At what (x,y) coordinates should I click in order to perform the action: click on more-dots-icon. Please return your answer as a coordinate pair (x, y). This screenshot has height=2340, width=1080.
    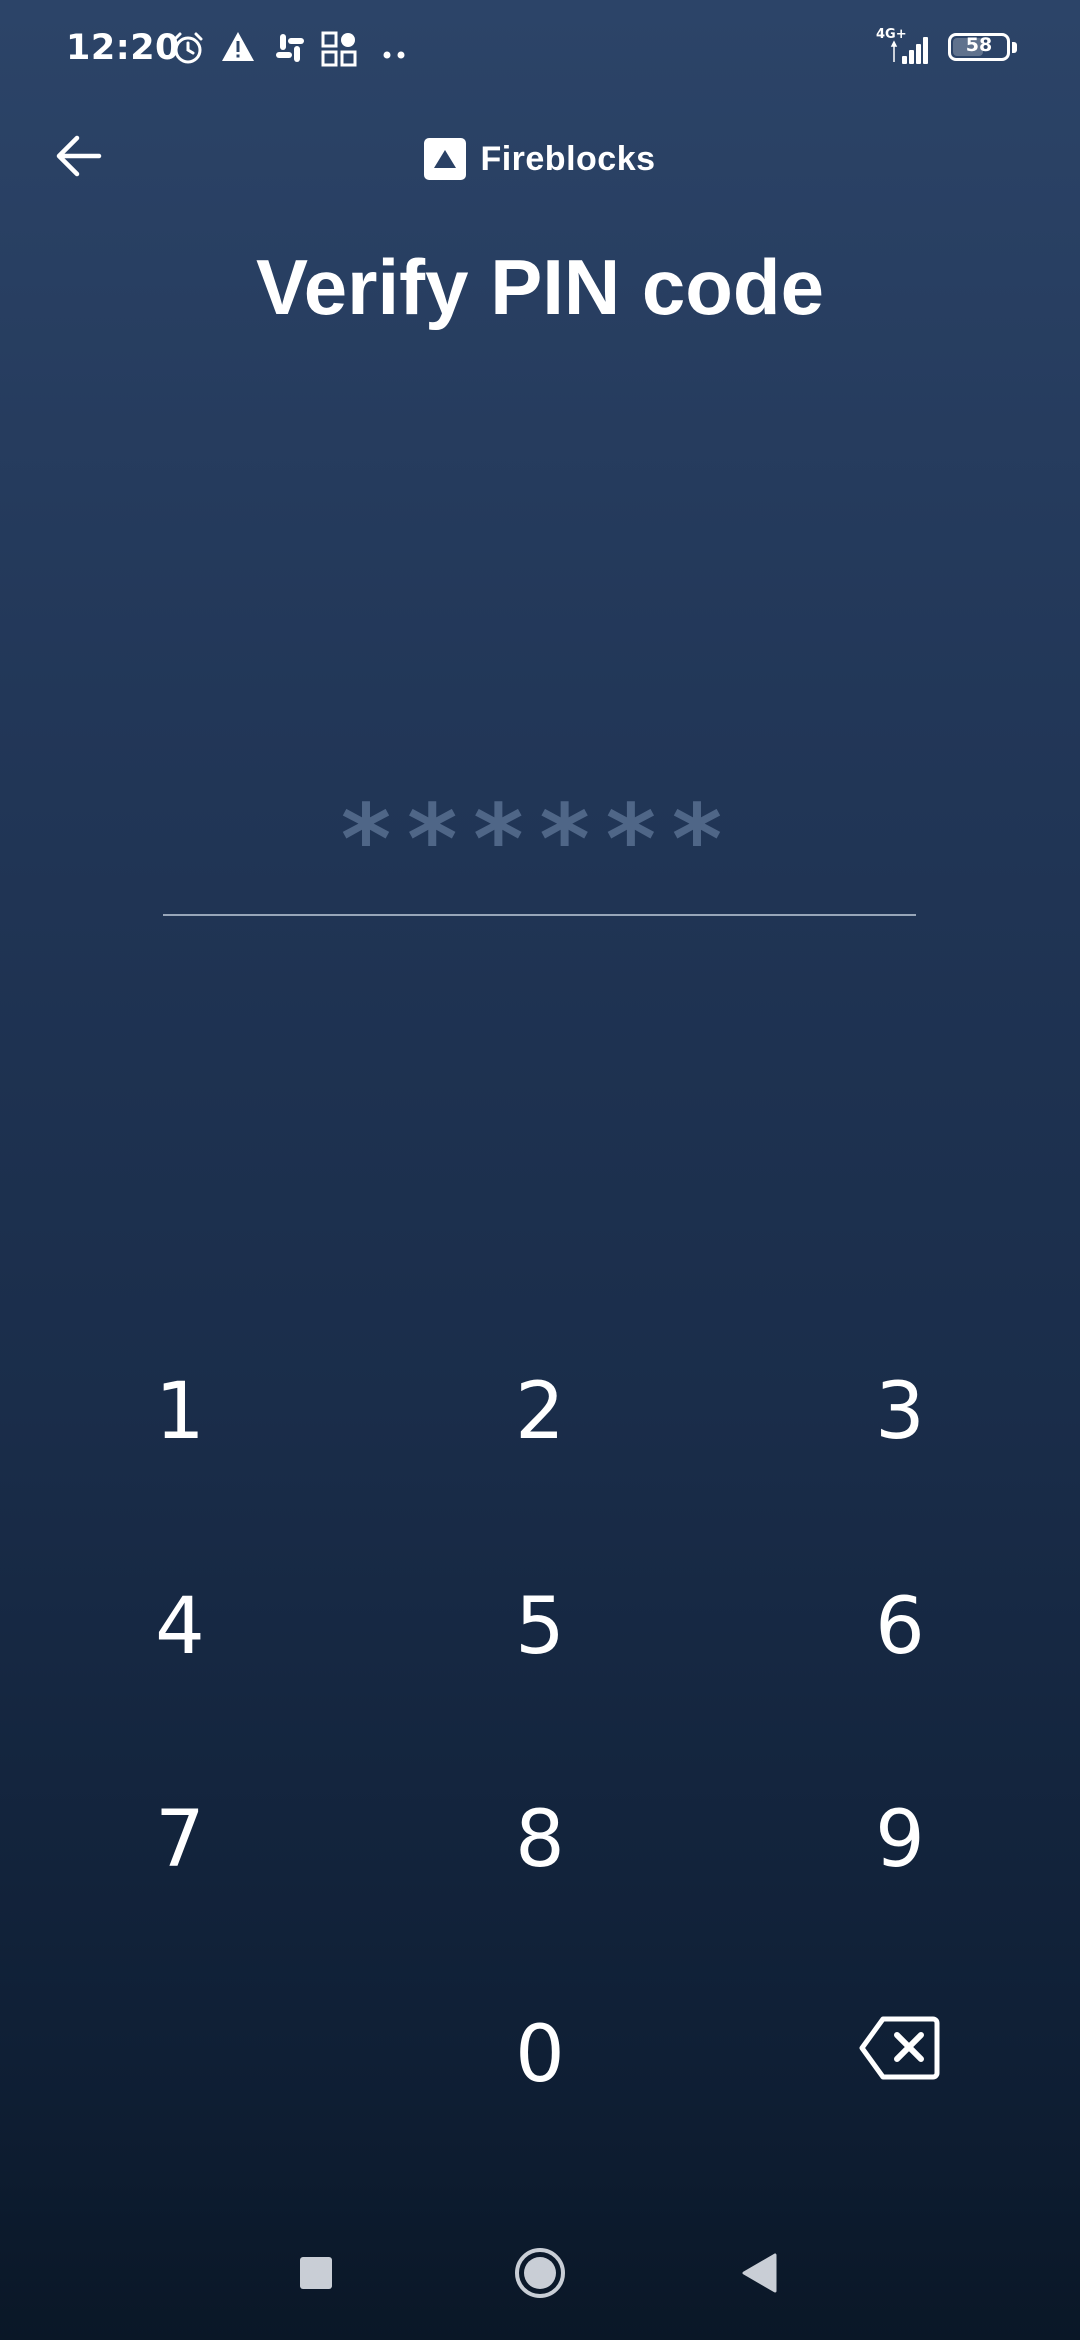
    Looking at the image, I should click on (395, 53).